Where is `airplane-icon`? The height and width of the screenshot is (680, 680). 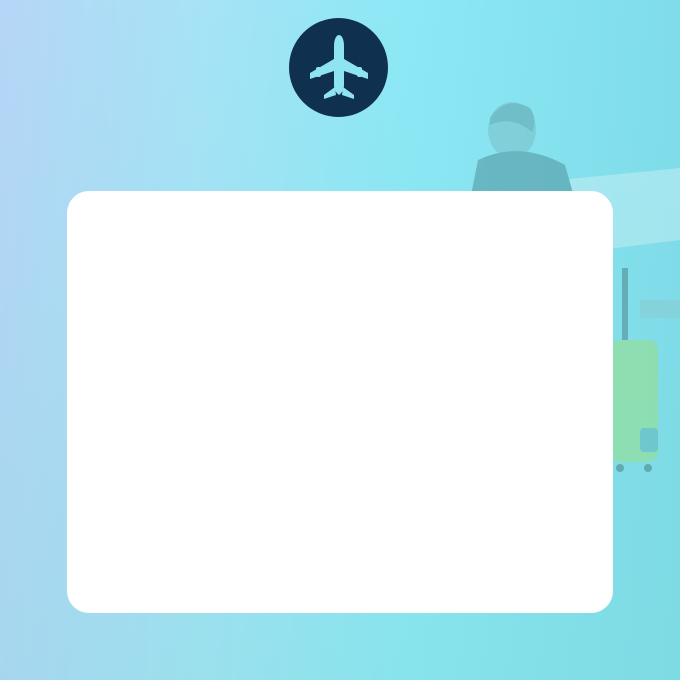 airplane-icon is located at coordinates (338, 66).